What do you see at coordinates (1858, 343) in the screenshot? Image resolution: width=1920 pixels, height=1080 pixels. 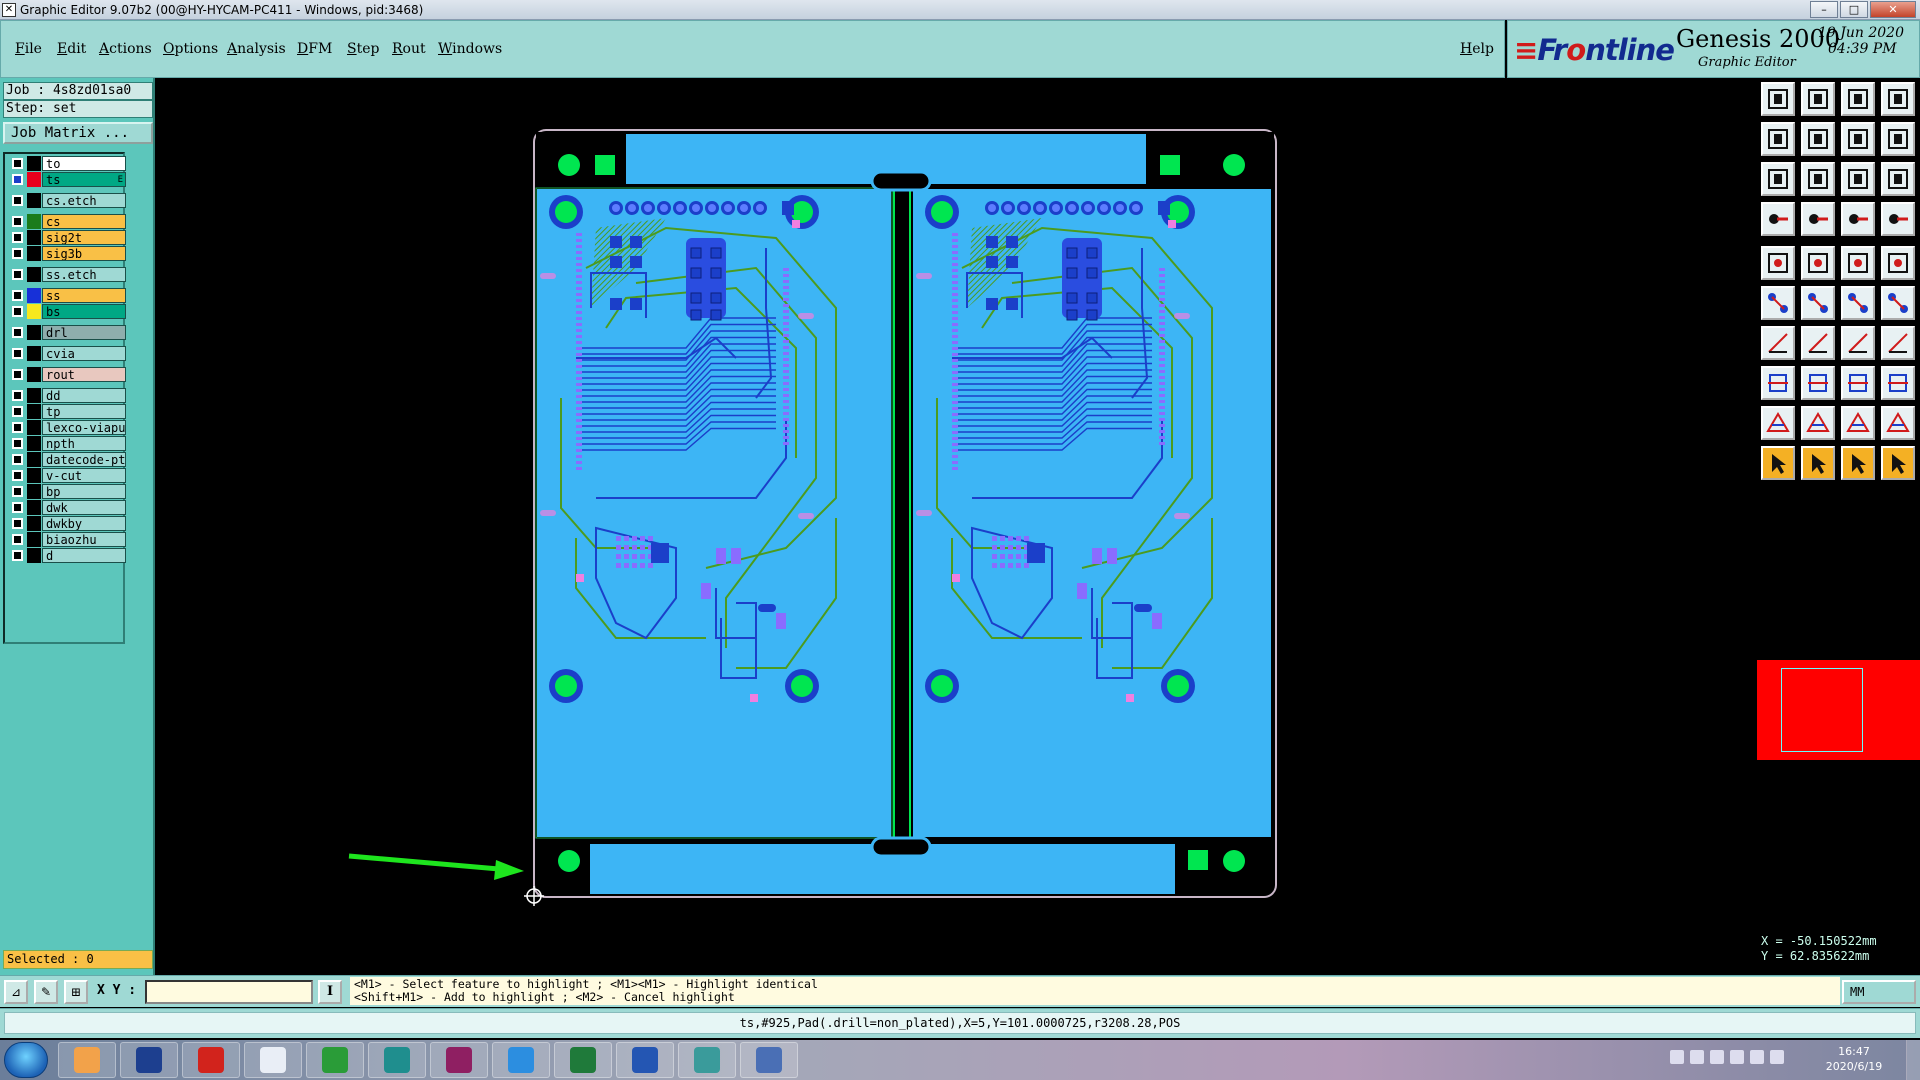 I see `arc-icon` at bounding box center [1858, 343].